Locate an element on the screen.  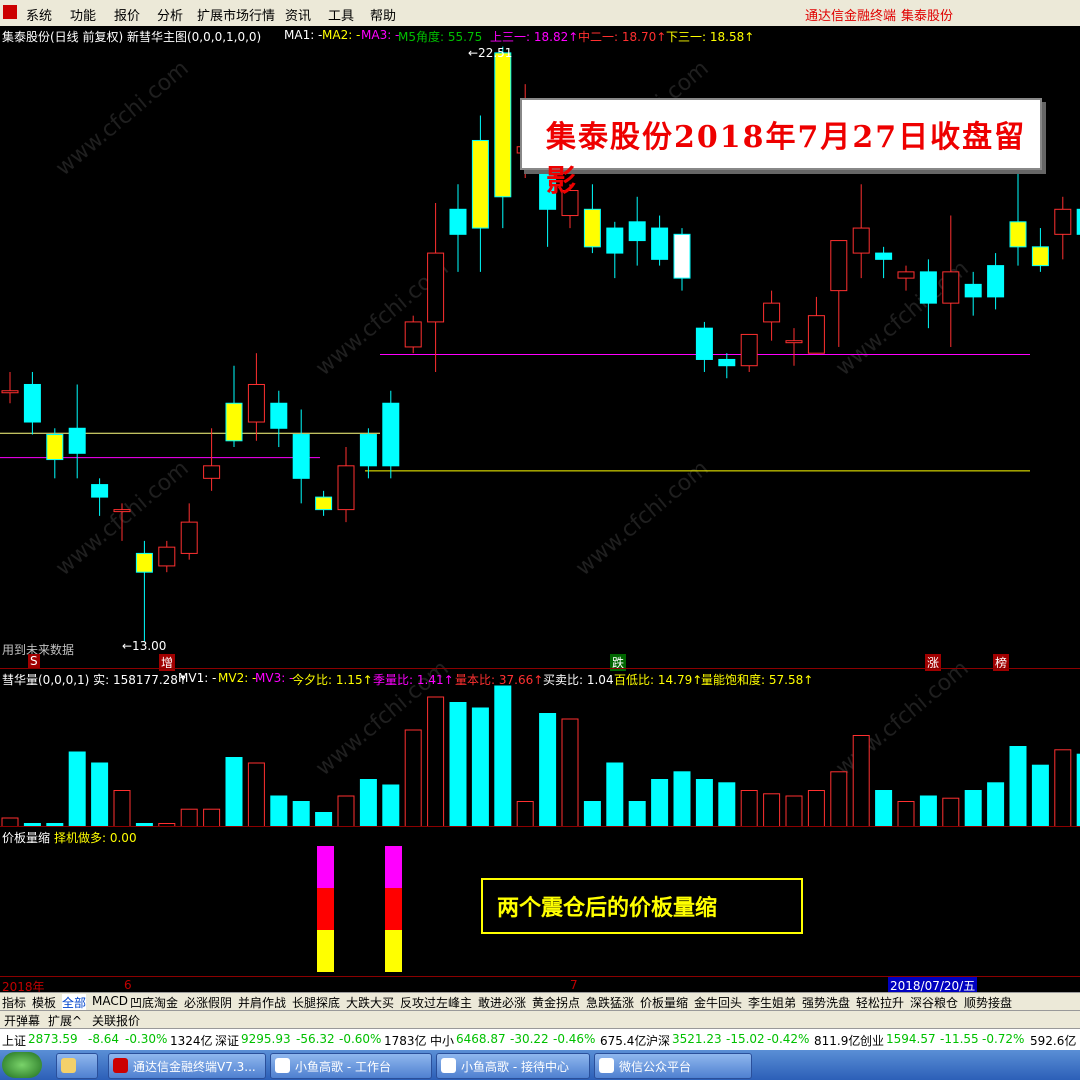
chat-icon is located at coordinates (448, 1065).